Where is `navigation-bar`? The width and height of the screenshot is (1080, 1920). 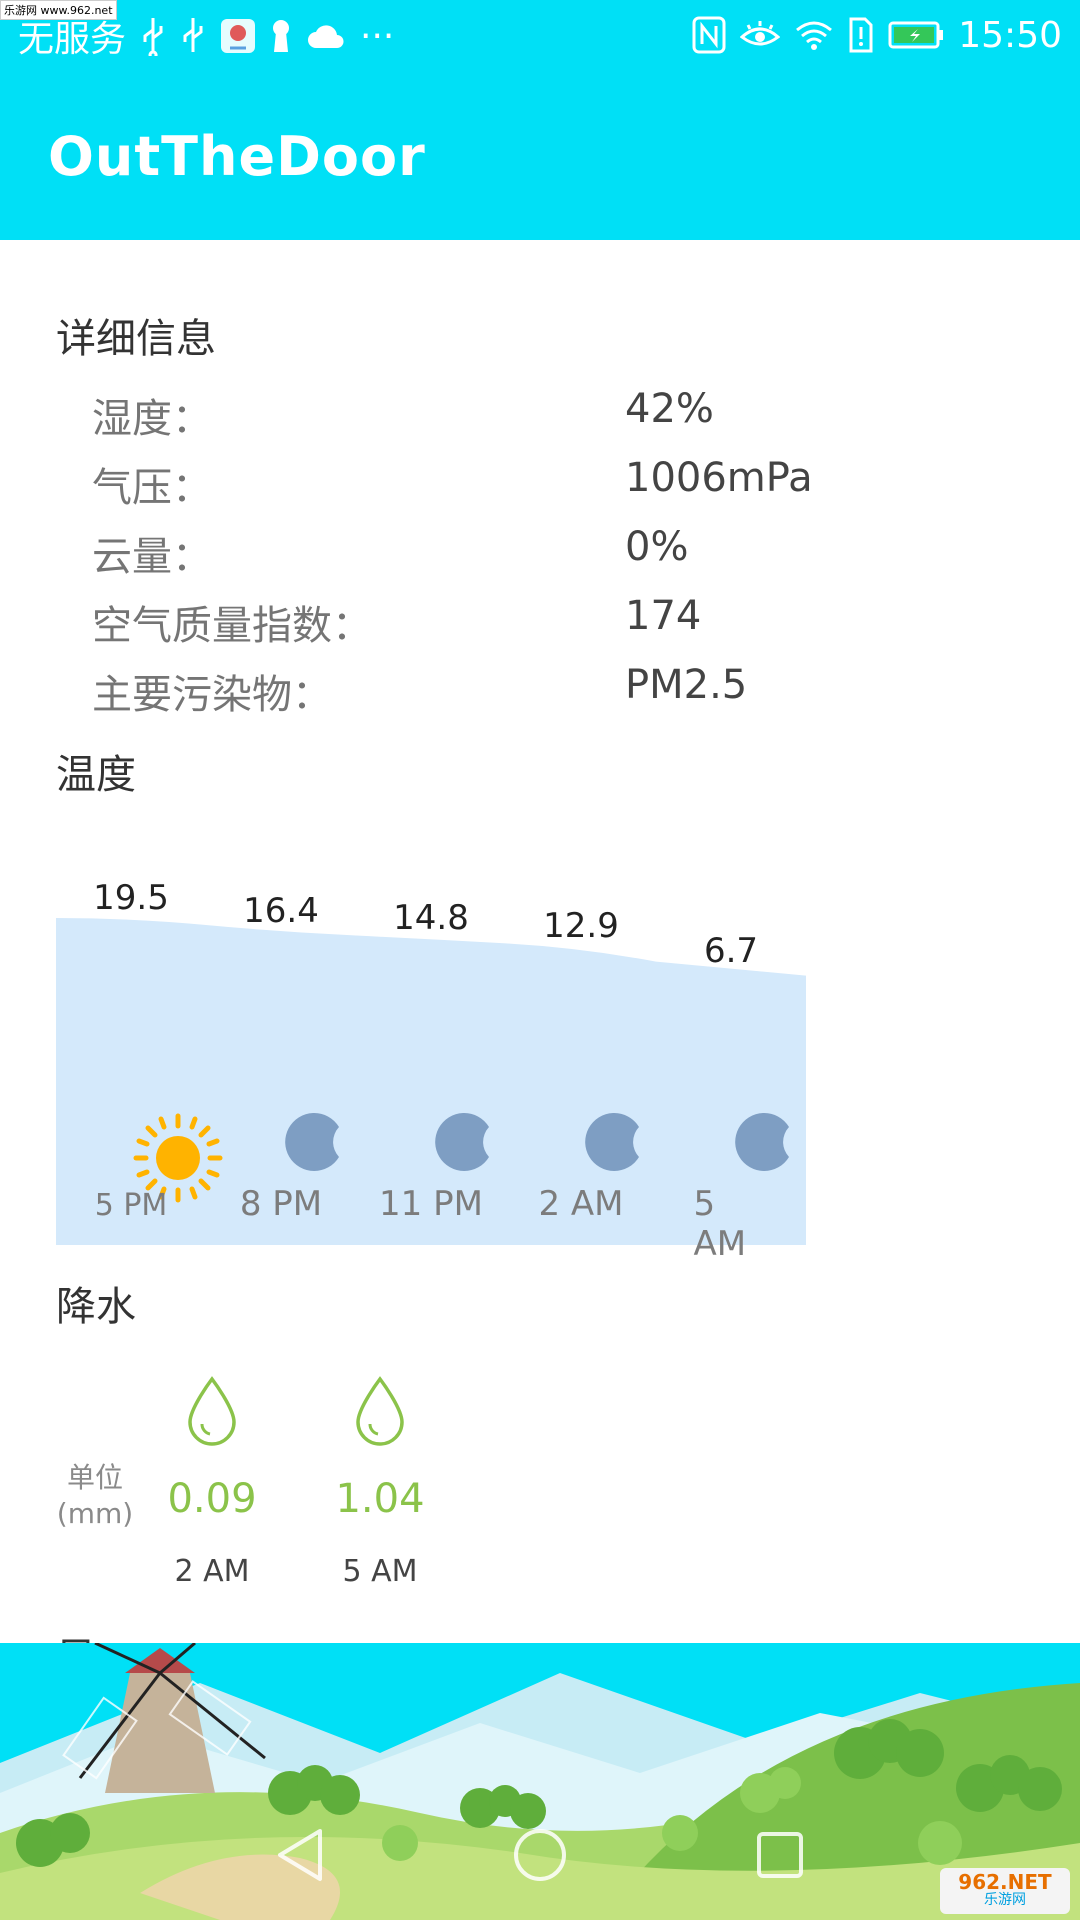
navigation-bar is located at coordinates (540, 1855).